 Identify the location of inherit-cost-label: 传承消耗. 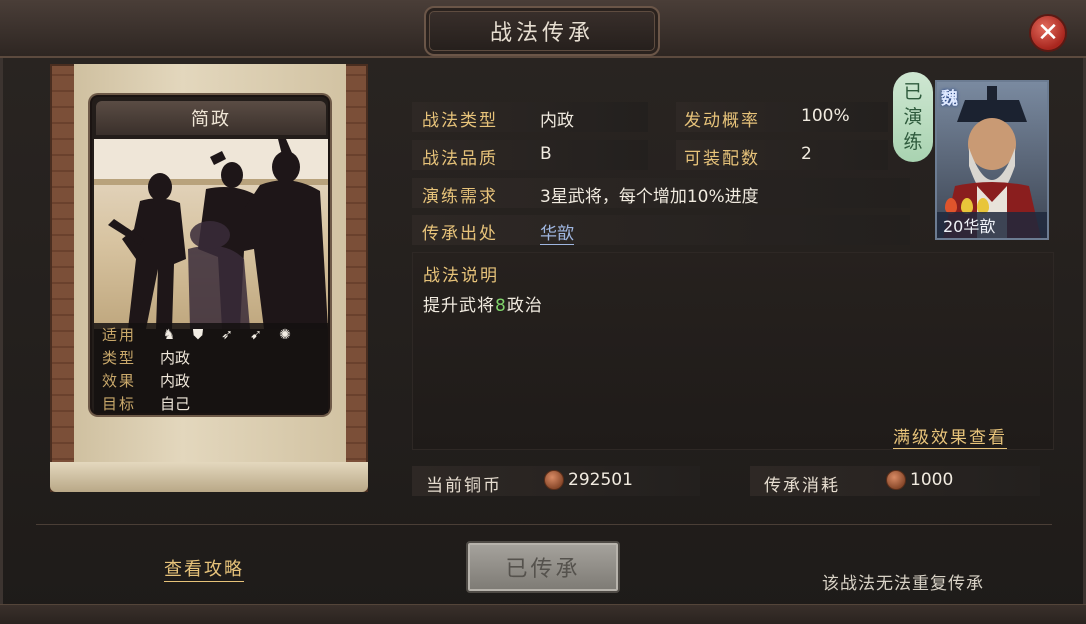
(802, 486).